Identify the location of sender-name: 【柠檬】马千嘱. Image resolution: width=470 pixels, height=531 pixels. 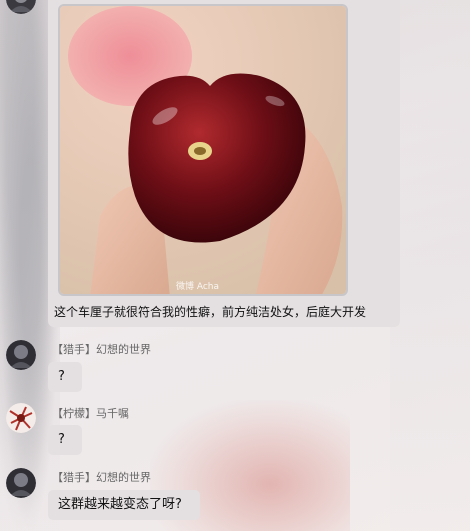
(90, 413).